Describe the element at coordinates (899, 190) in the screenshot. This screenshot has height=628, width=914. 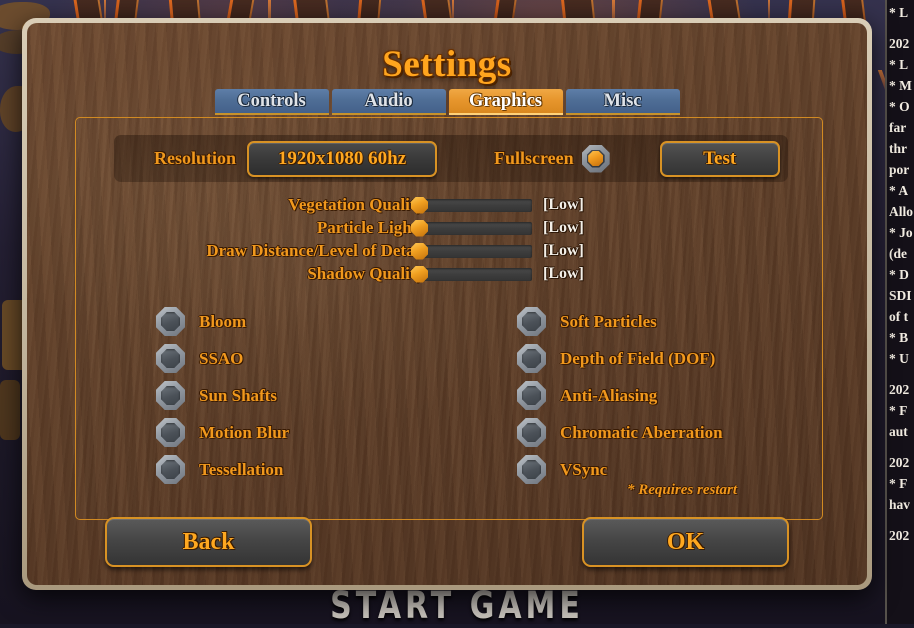
I see `changelog-line: * A` at that location.